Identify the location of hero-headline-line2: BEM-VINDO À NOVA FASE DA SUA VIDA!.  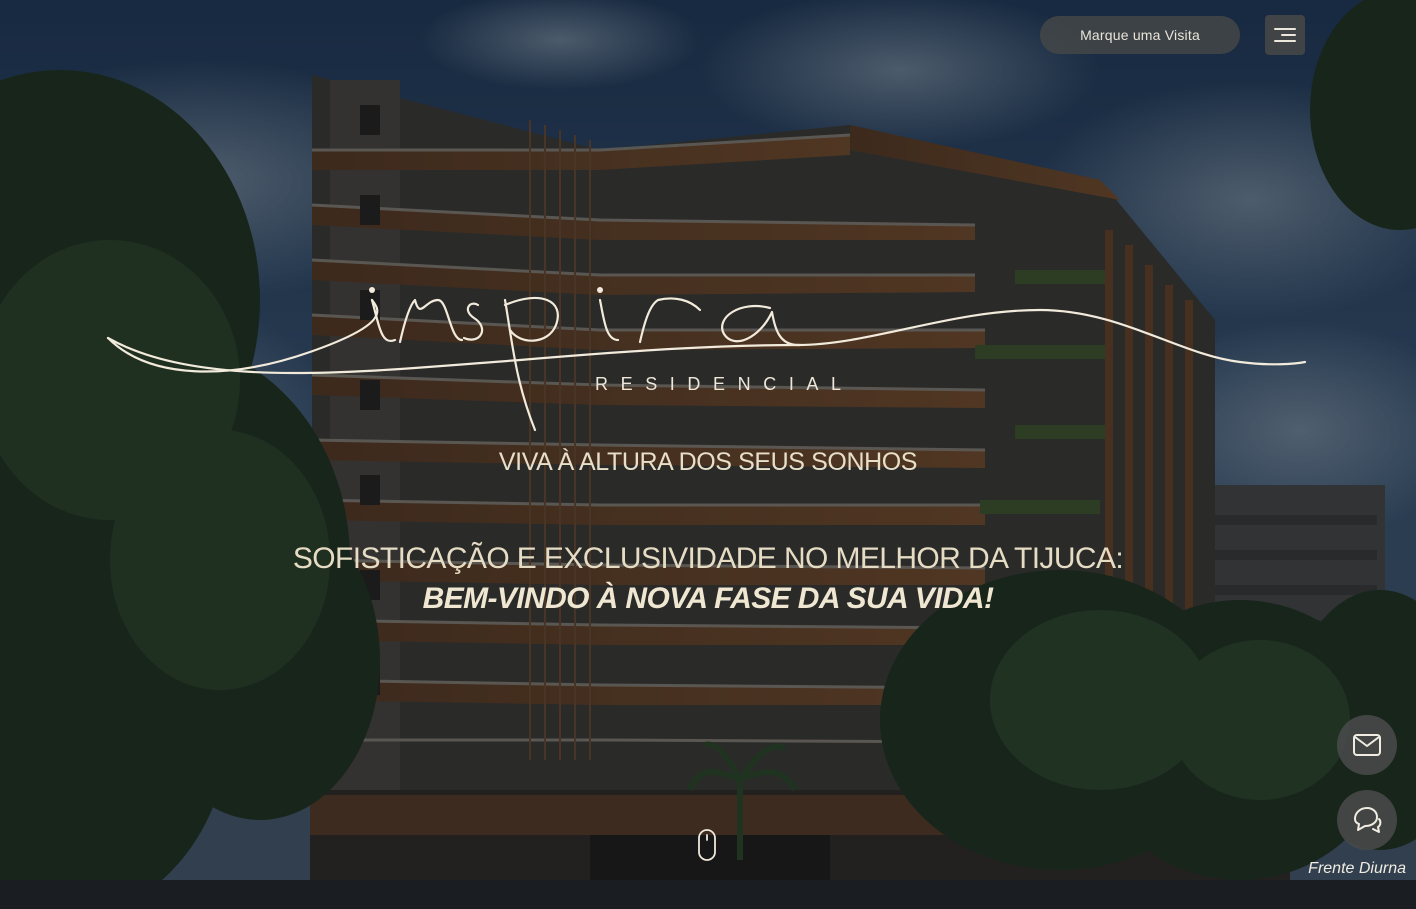
(708, 598).